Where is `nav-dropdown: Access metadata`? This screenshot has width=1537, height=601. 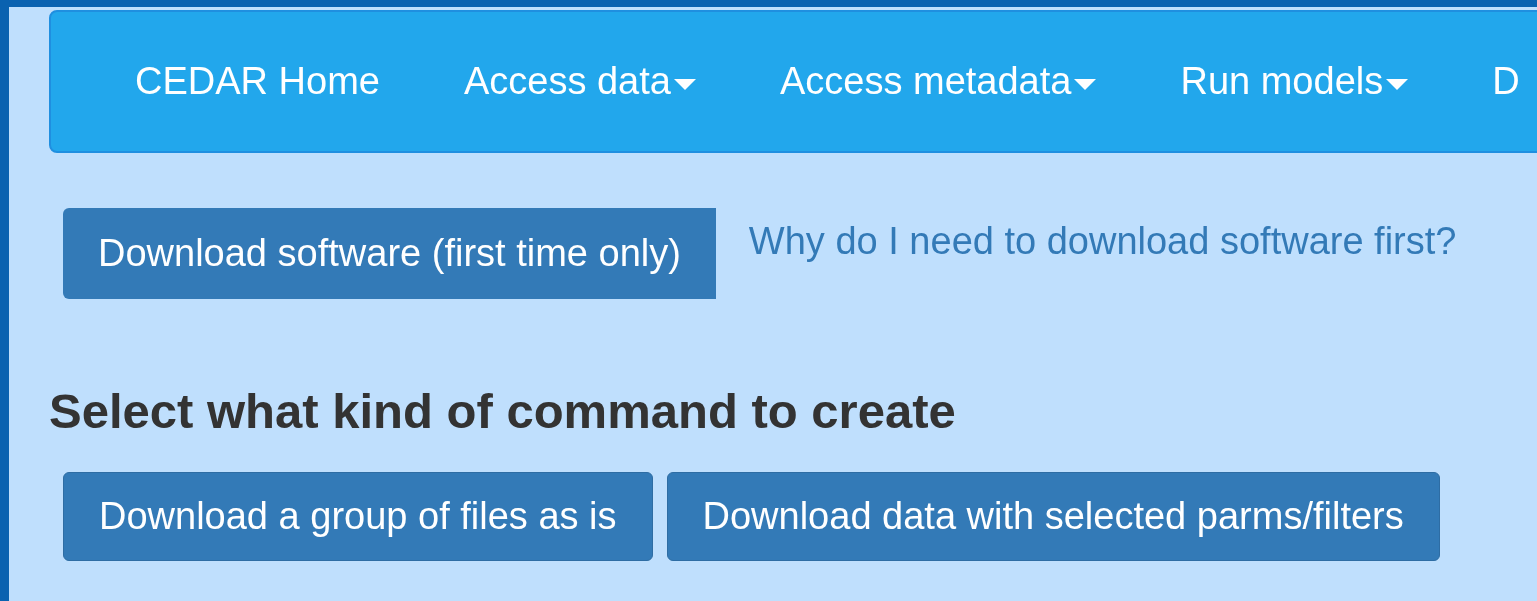
nav-dropdown: Access metadata is located at coordinates (938, 81).